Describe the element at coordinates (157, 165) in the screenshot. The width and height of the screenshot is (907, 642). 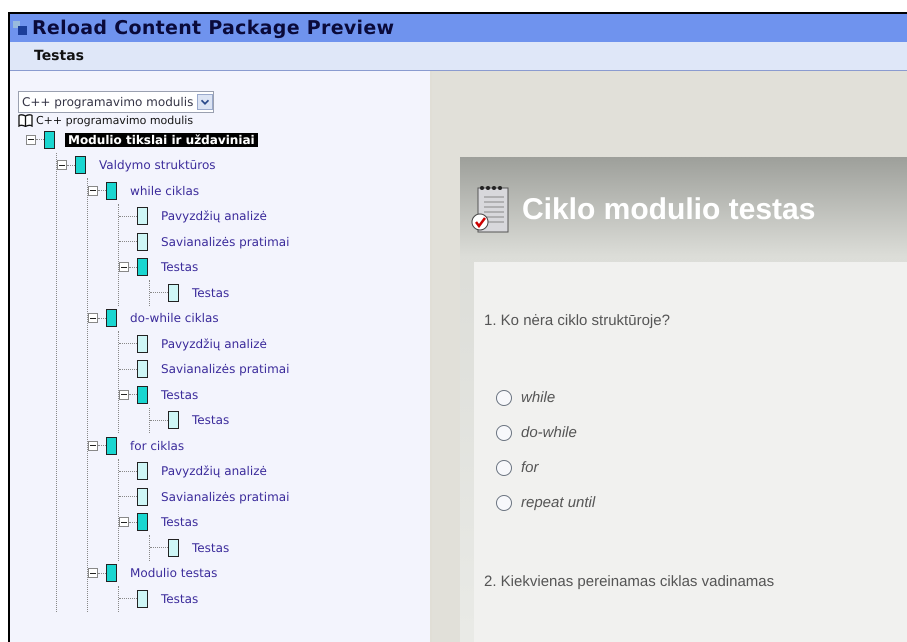
I see `tree-item: Valdymo struktūros` at that location.